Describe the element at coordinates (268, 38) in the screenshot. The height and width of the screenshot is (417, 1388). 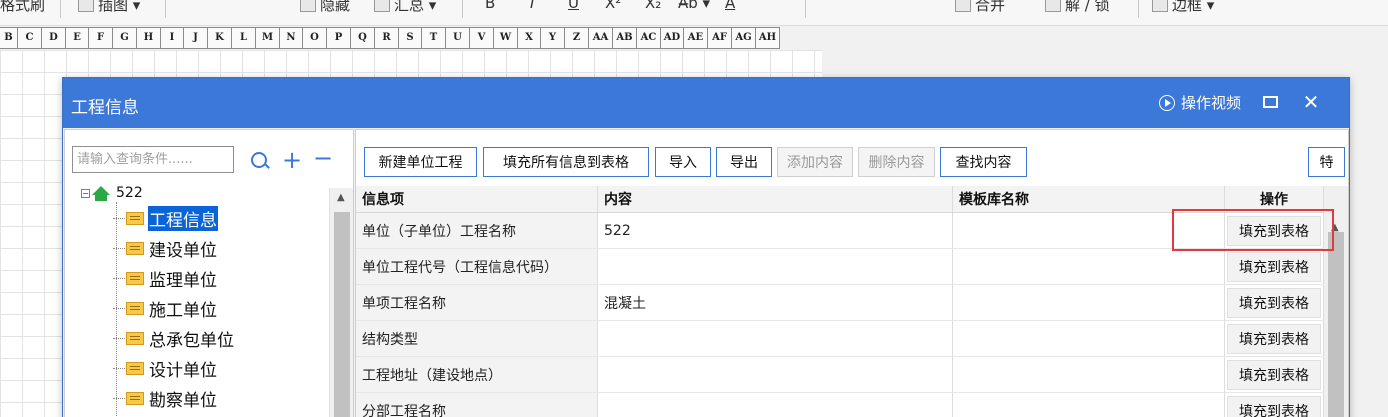
I see `column-header: M` at that location.